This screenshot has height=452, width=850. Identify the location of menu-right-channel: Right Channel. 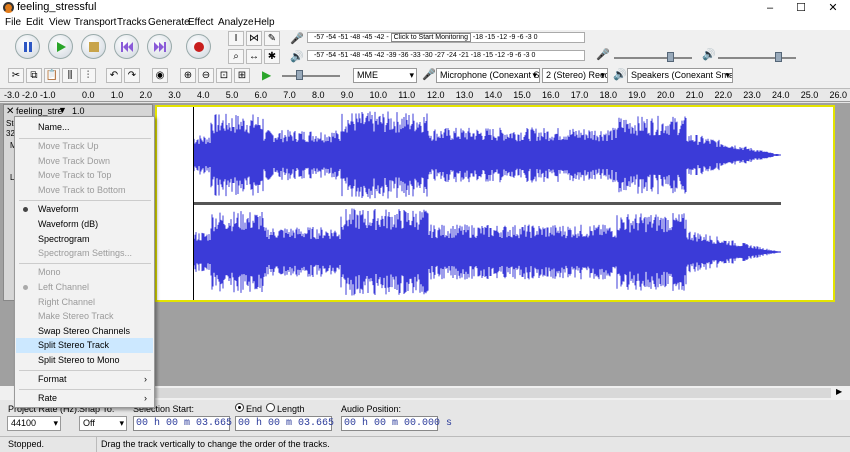
(84, 302).